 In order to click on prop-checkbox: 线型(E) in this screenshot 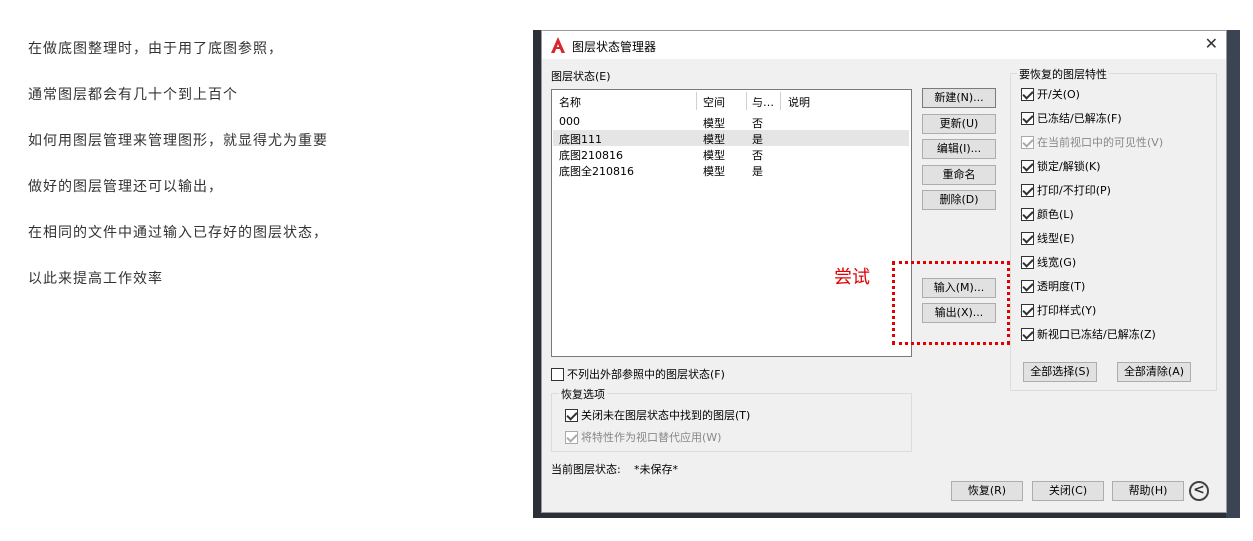, I will do `click(1048, 238)`.